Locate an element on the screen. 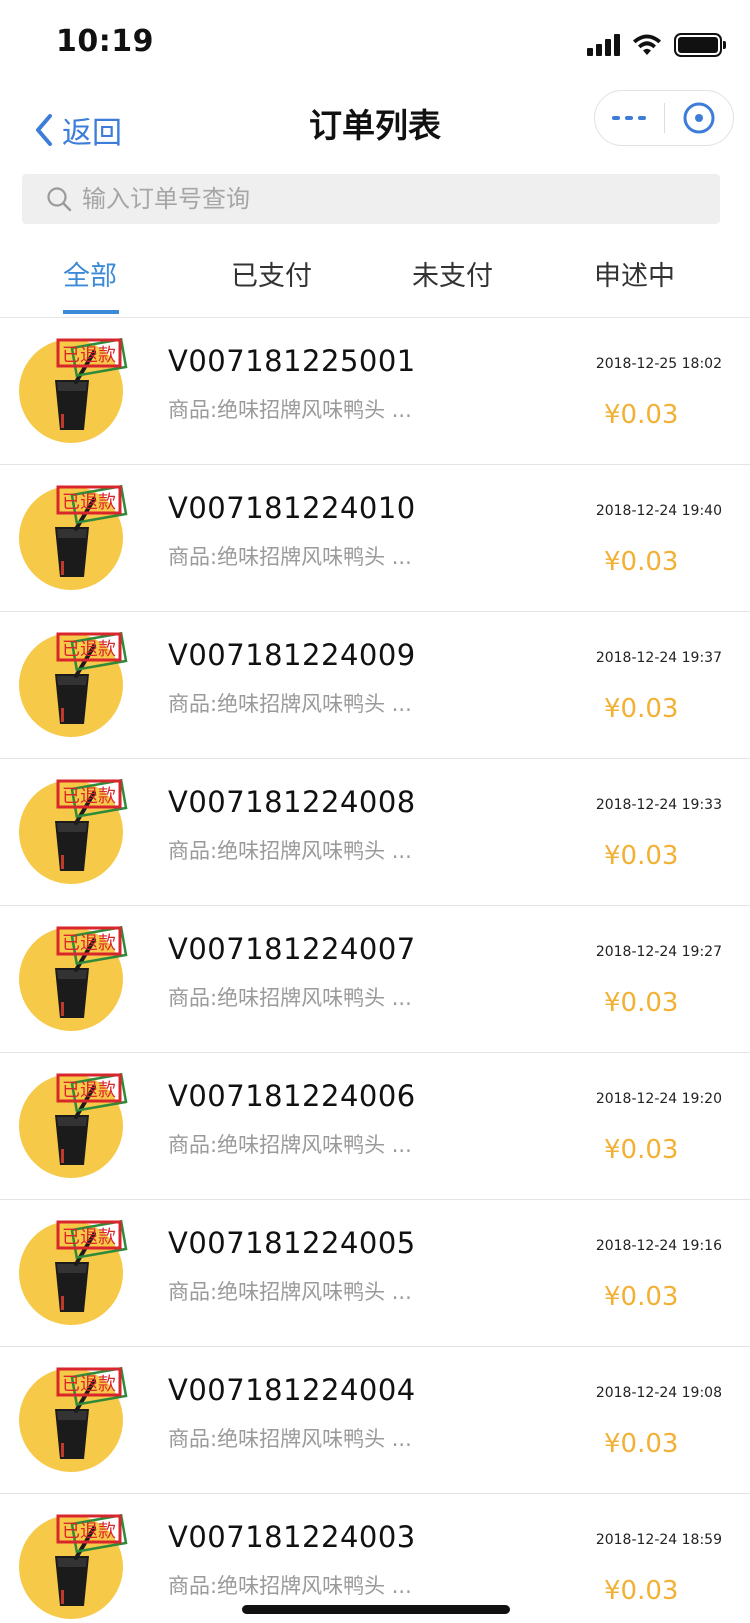 The image size is (750, 1623). close-circle-icon is located at coordinates (699, 118).